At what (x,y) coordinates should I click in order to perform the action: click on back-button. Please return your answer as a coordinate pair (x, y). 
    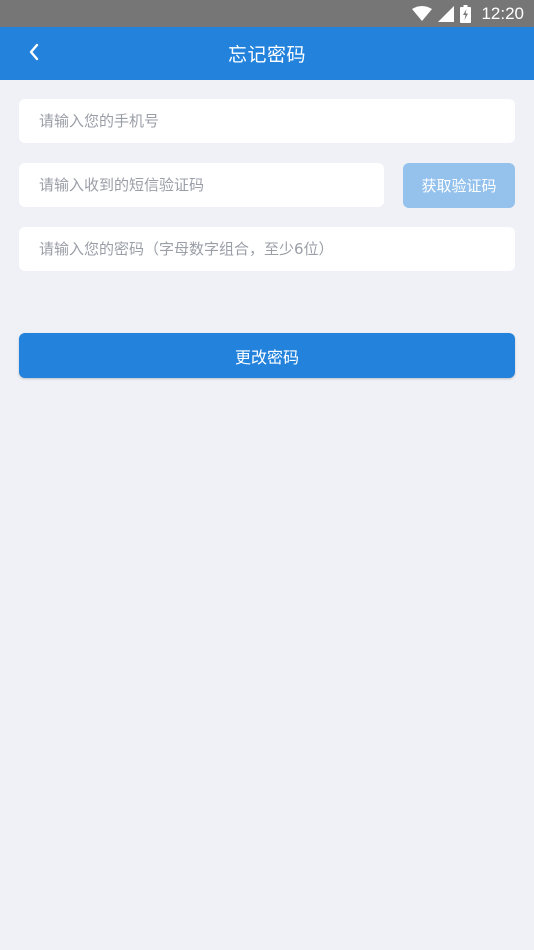
    Looking at the image, I should click on (38, 53).